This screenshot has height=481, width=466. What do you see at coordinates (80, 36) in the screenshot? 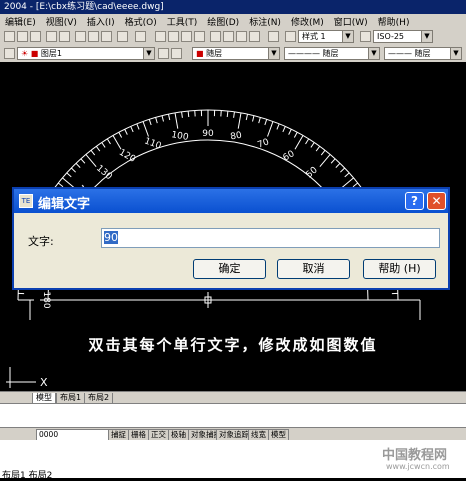
I see `cut-icon` at bounding box center [80, 36].